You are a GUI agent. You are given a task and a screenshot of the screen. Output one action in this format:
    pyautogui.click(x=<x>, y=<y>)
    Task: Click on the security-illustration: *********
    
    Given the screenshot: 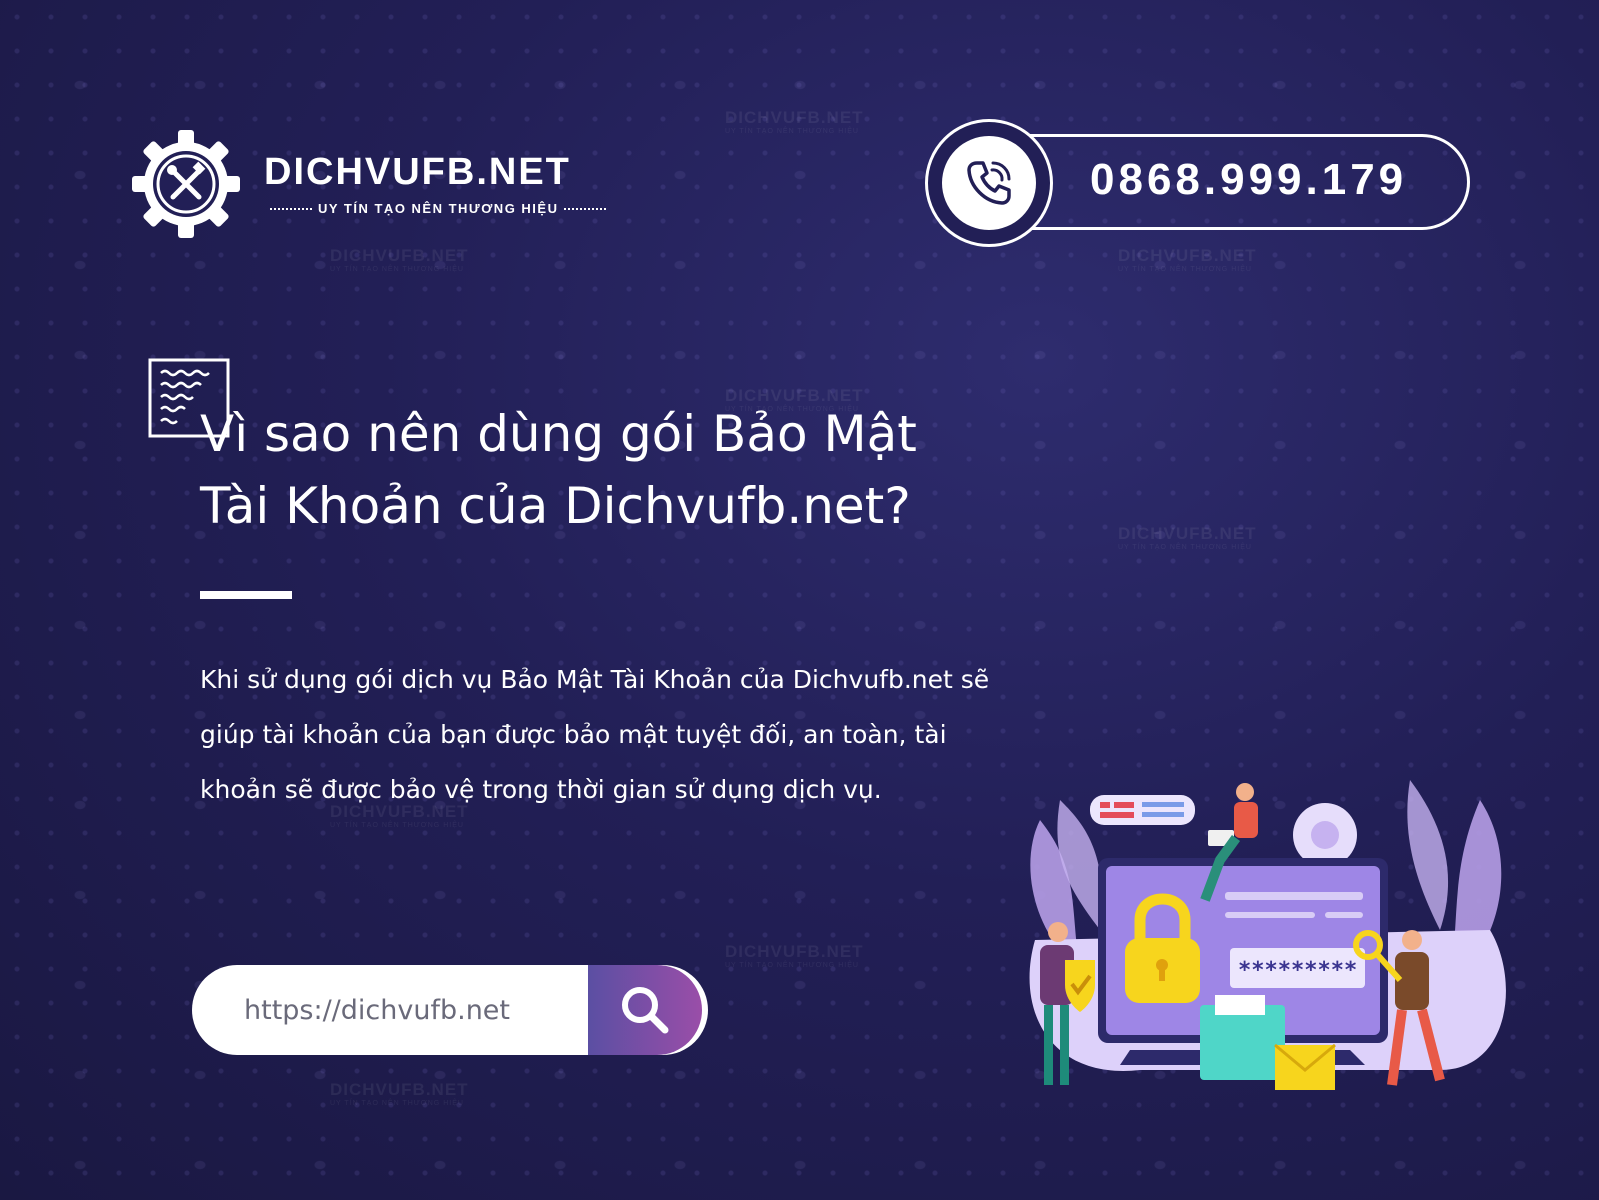 What is the action you would take?
    pyautogui.click(x=1267, y=935)
    